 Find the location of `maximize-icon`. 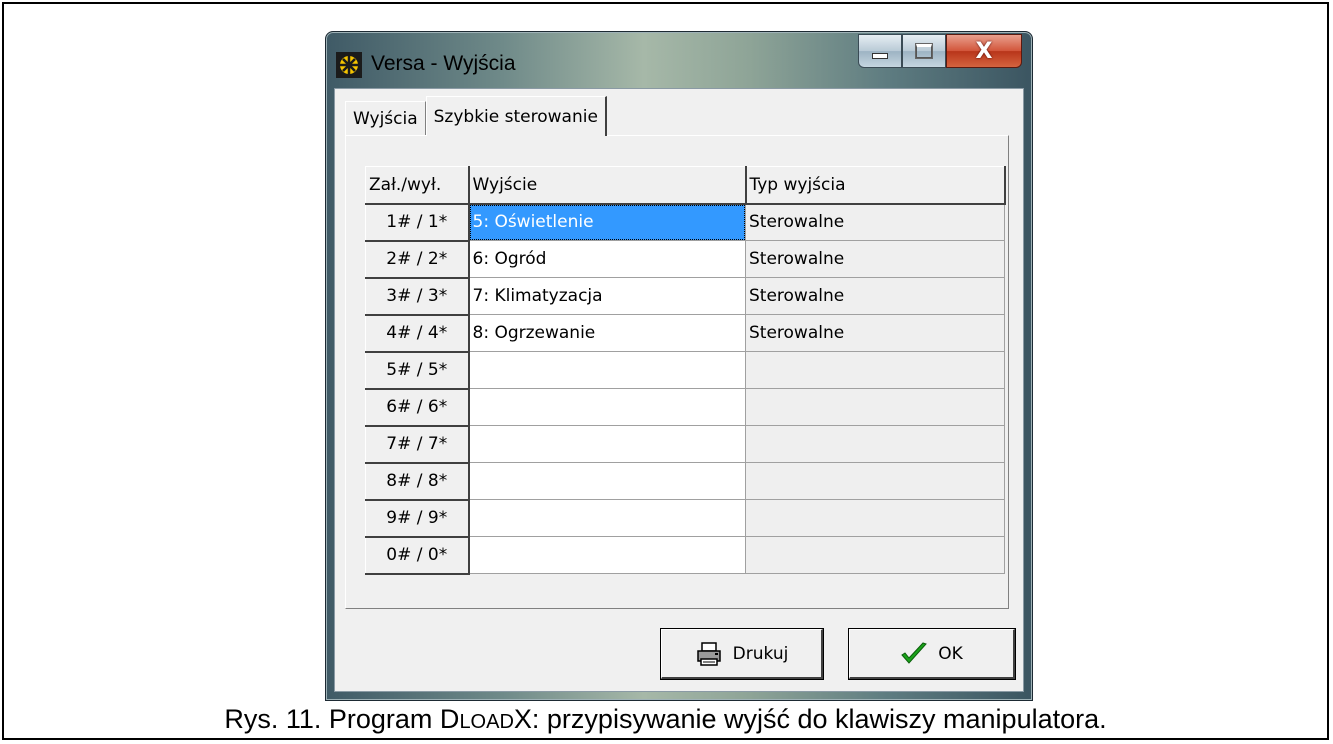

maximize-icon is located at coordinates (924, 51).